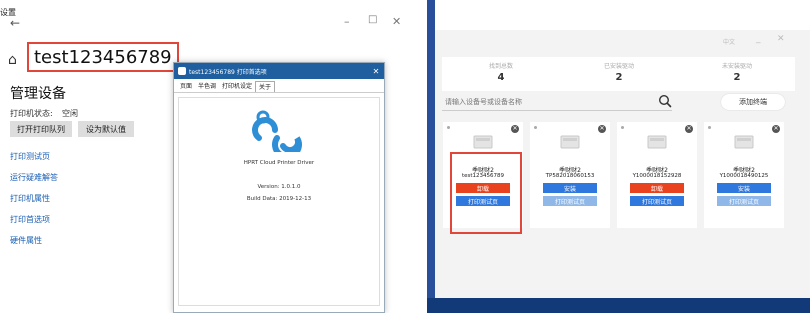  Describe the element at coordinates (279, 163) in the screenshot. I see `product-name: HPRT Cloud Printer Driver` at that location.